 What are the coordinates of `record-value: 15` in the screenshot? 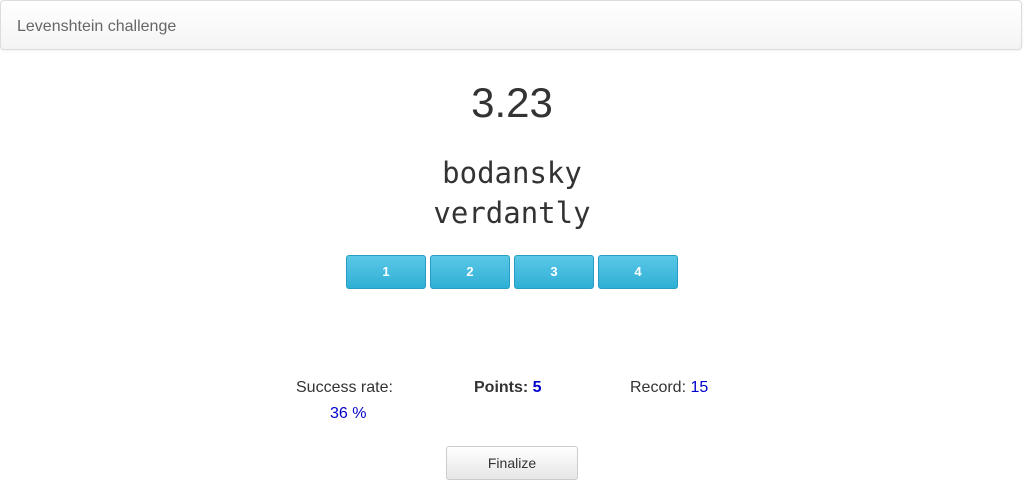 It's located at (699, 387).